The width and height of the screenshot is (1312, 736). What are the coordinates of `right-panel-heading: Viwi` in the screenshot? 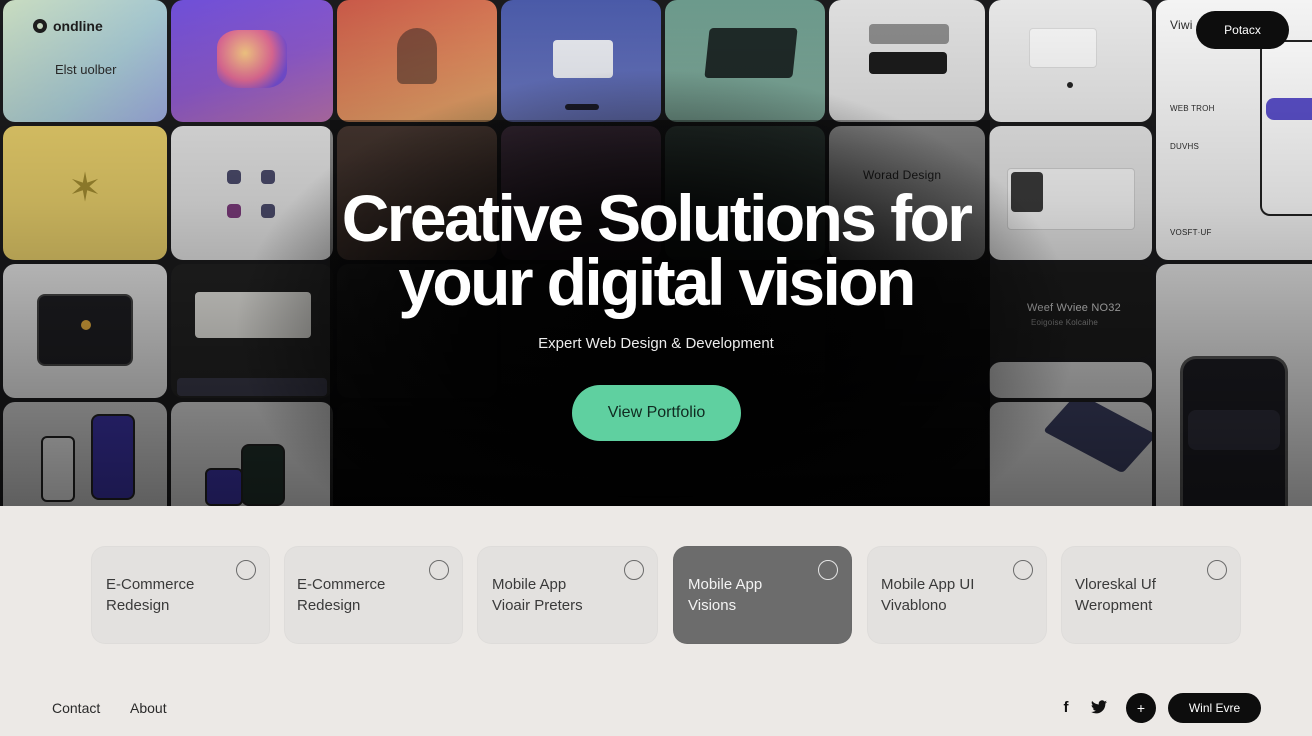 It's located at (1181, 25).